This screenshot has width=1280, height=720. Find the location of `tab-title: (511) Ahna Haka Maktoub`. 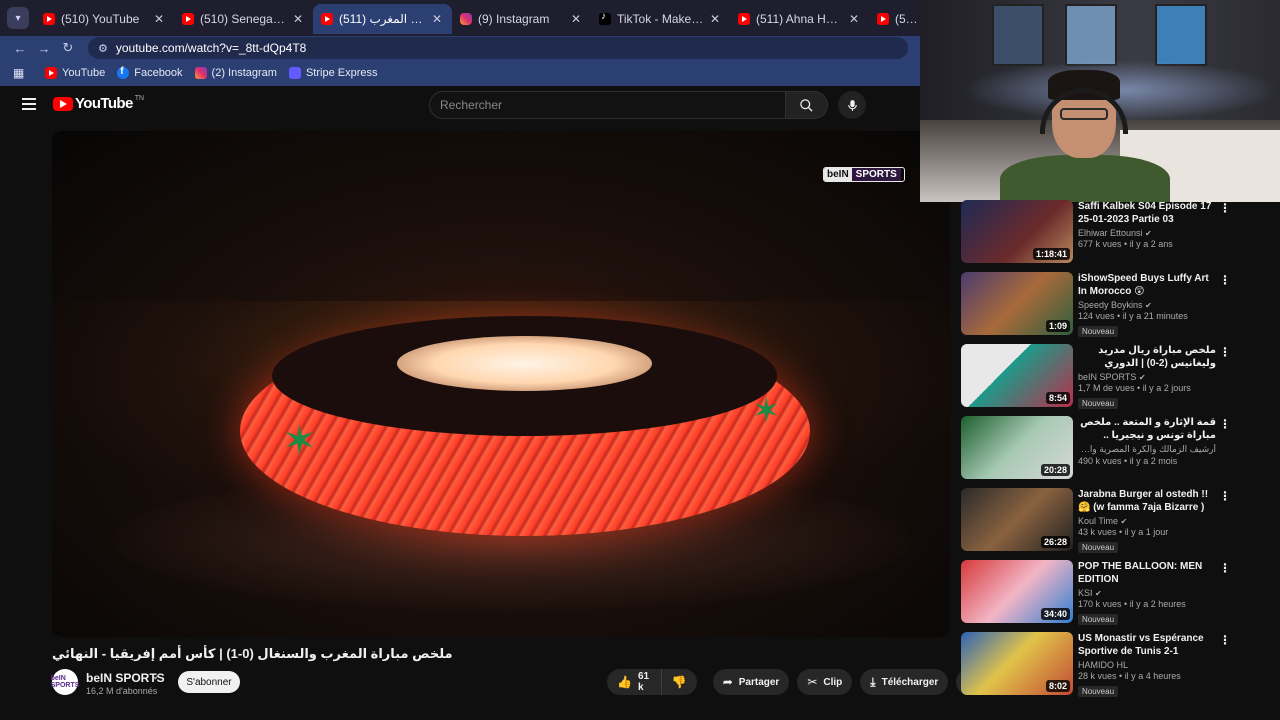

tab-title: (511) Ahna Haka Maktoub is located at coordinates (799, 19).